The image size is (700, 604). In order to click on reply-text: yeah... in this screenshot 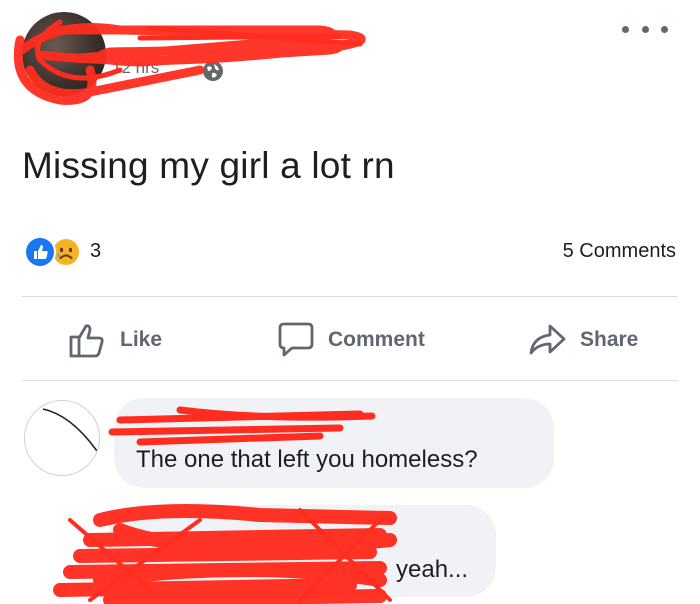, I will do `click(432, 569)`.